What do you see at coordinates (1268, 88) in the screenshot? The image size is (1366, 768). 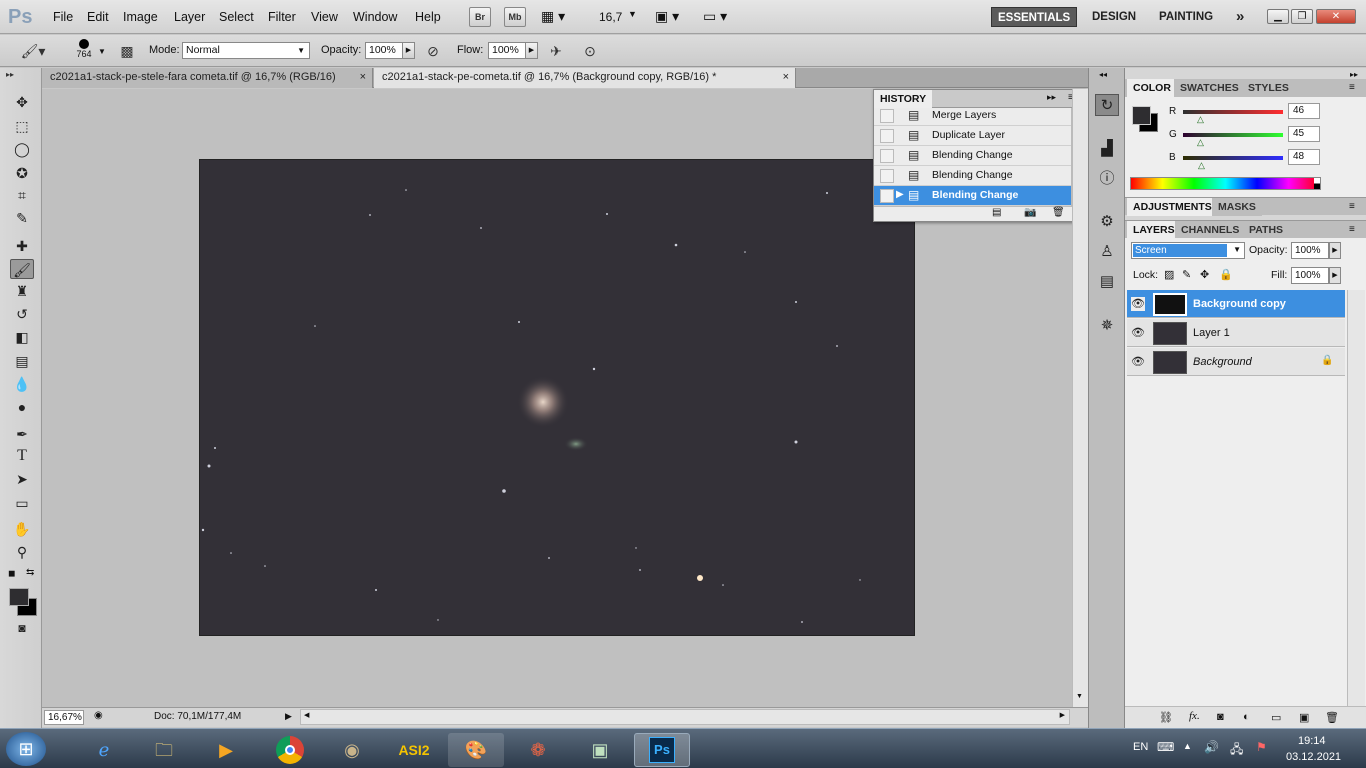 I see `tab-styles: STYLES` at bounding box center [1268, 88].